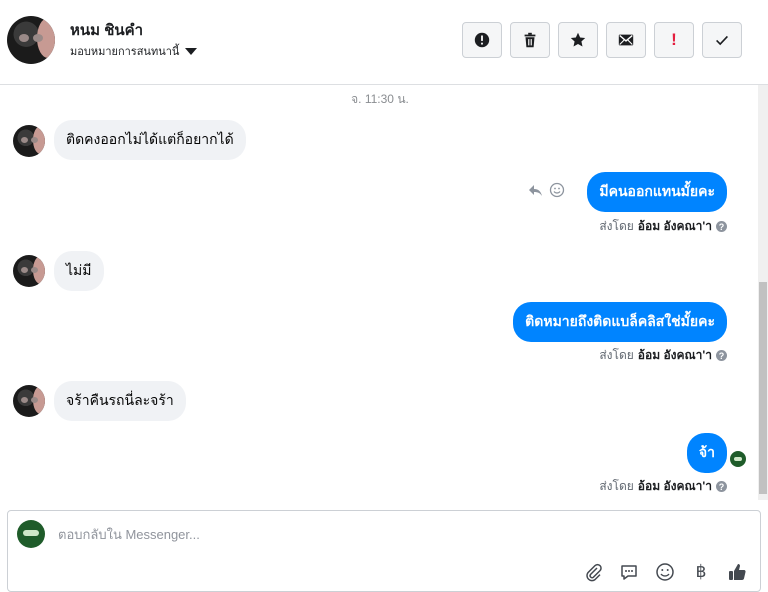 The height and width of the screenshot is (592, 768). I want to click on star-button, so click(578, 40).